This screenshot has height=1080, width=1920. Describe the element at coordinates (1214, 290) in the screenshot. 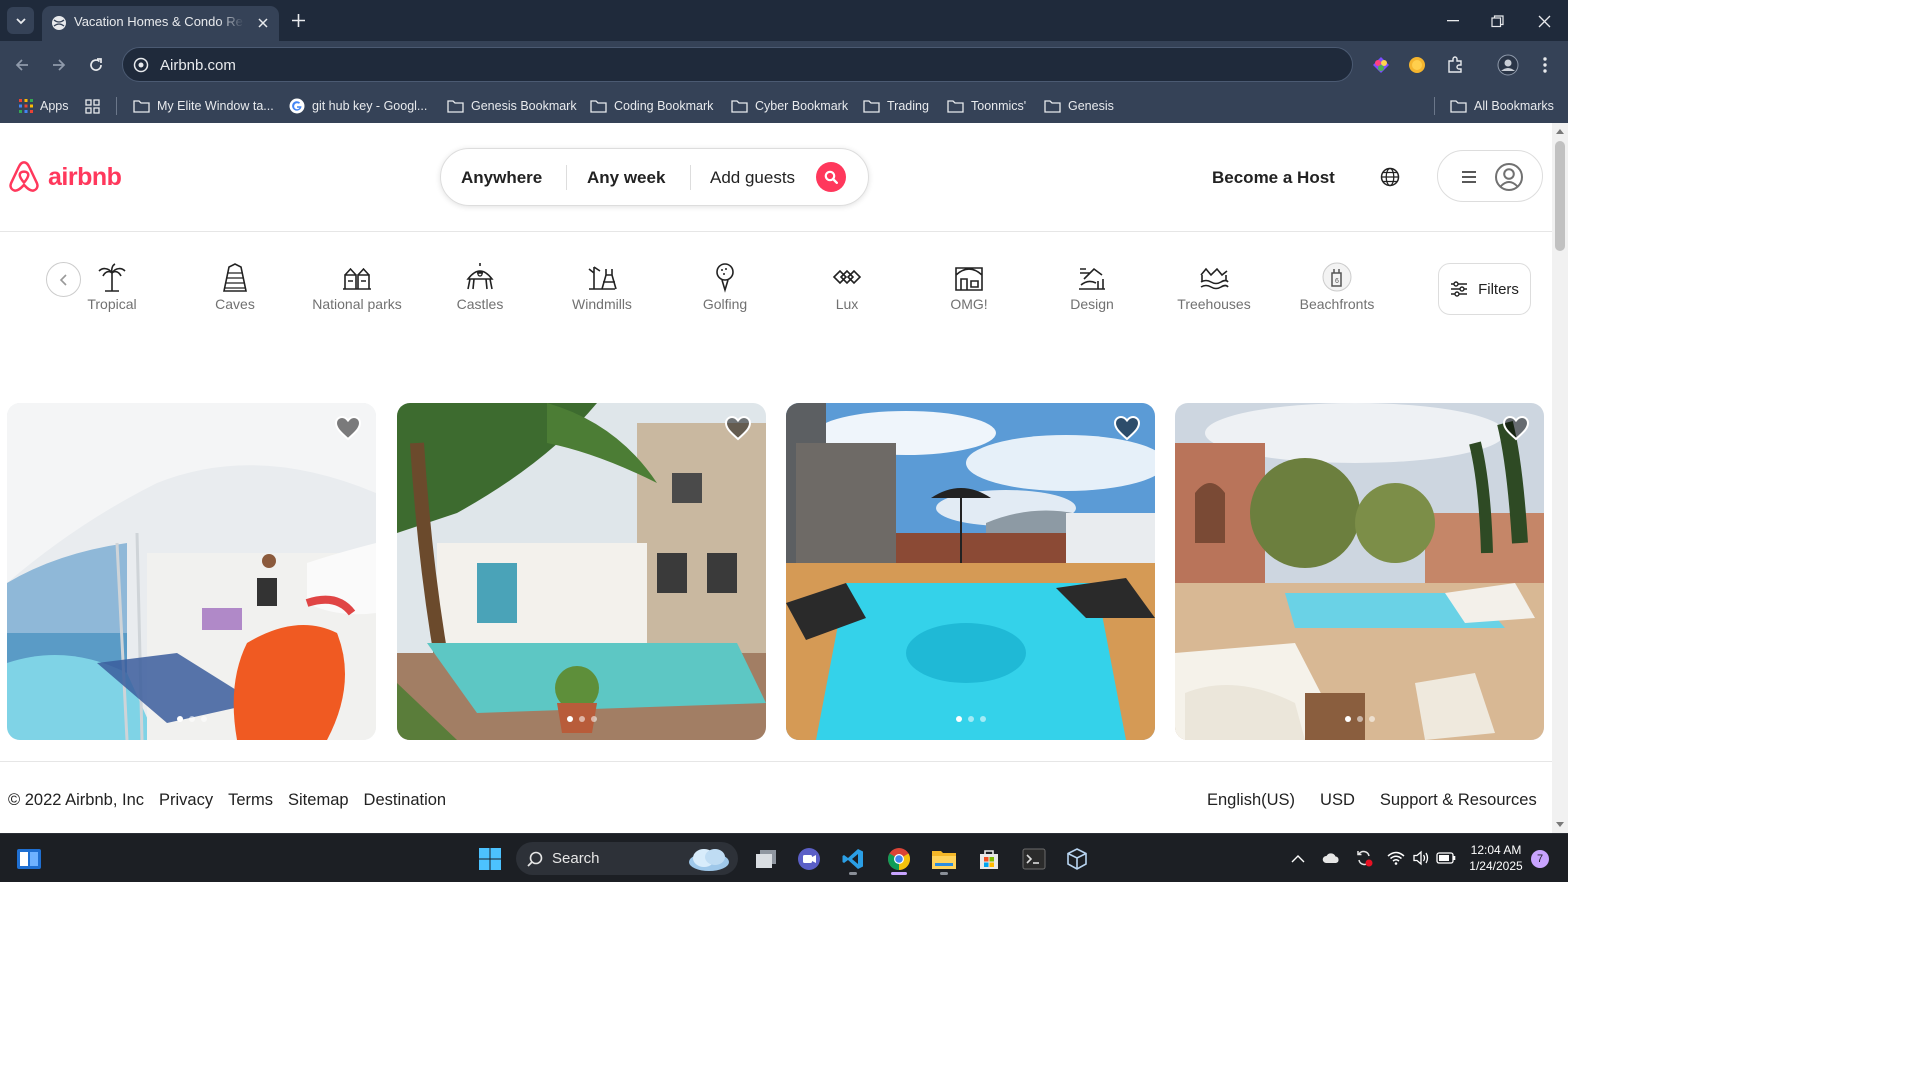

I see `category-treehouses: Treehouses` at that location.